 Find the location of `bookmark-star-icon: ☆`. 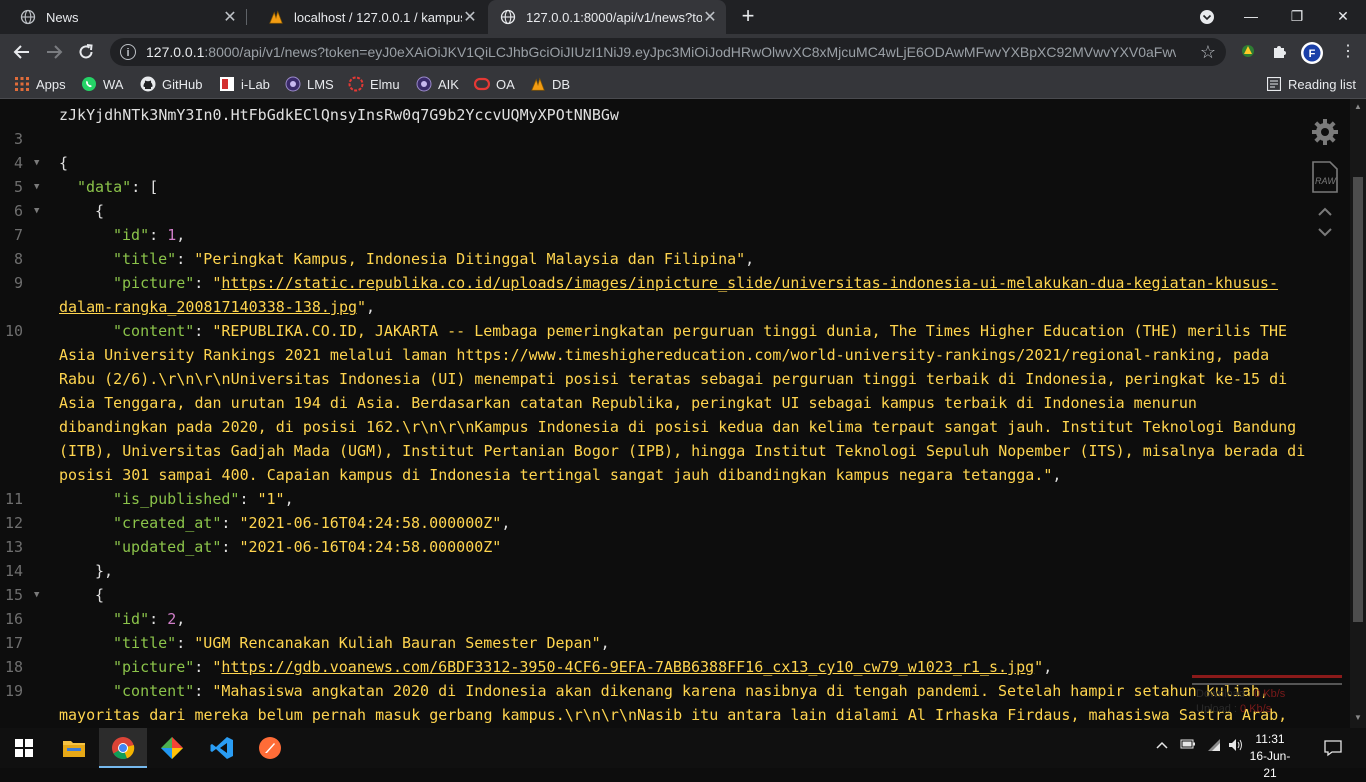

bookmark-star-icon: ☆ is located at coordinates (1208, 52).